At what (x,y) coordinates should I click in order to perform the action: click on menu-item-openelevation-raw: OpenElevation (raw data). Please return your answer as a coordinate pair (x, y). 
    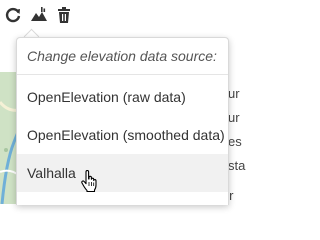
    Looking at the image, I should click on (122, 97).